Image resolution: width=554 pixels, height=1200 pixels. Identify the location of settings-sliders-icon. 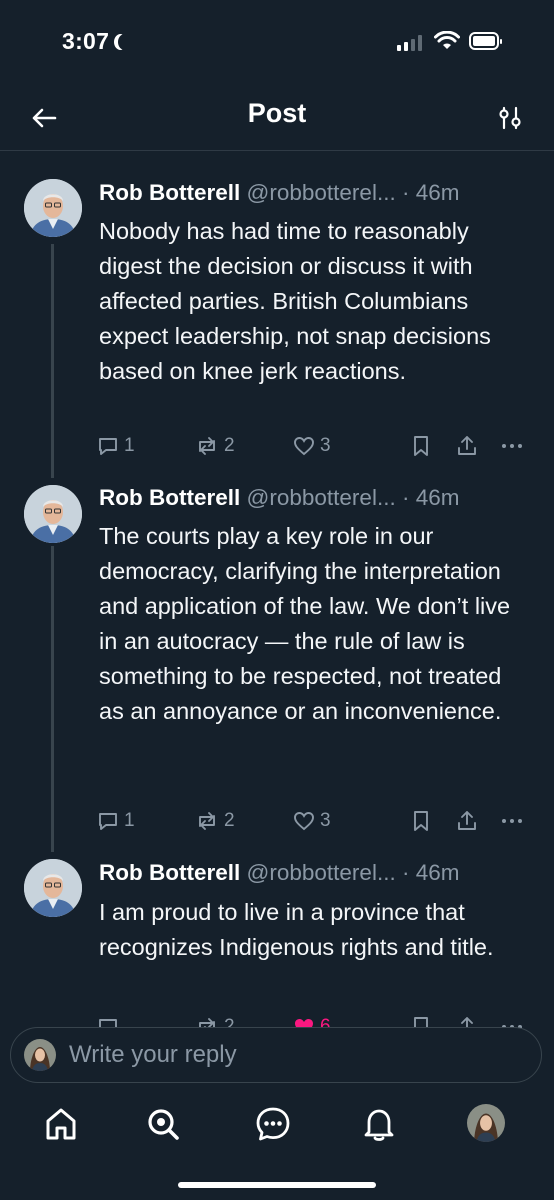
(510, 118).